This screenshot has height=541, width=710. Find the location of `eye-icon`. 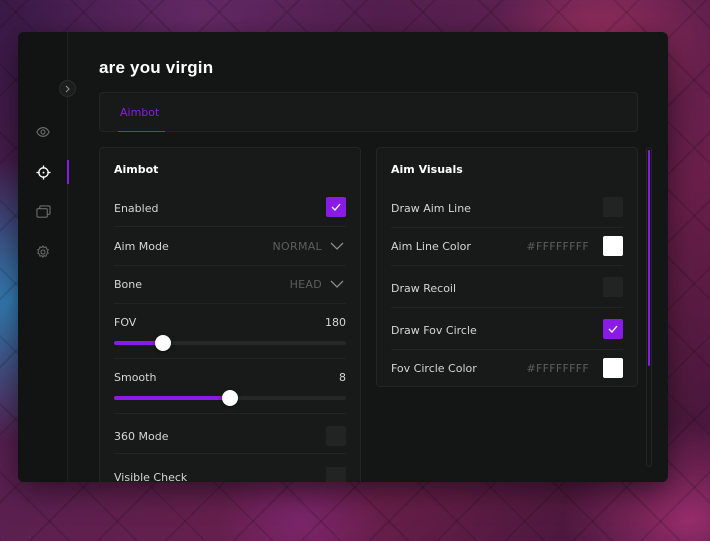

eye-icon is located at coordinates (43, 132).